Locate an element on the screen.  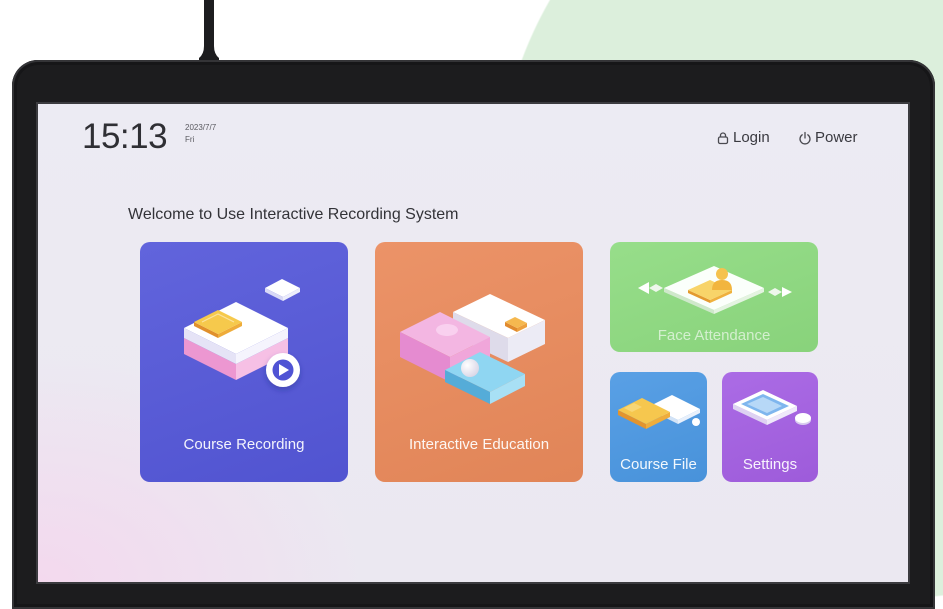
course-file-label: Course File is located at coordinates (658, 464).